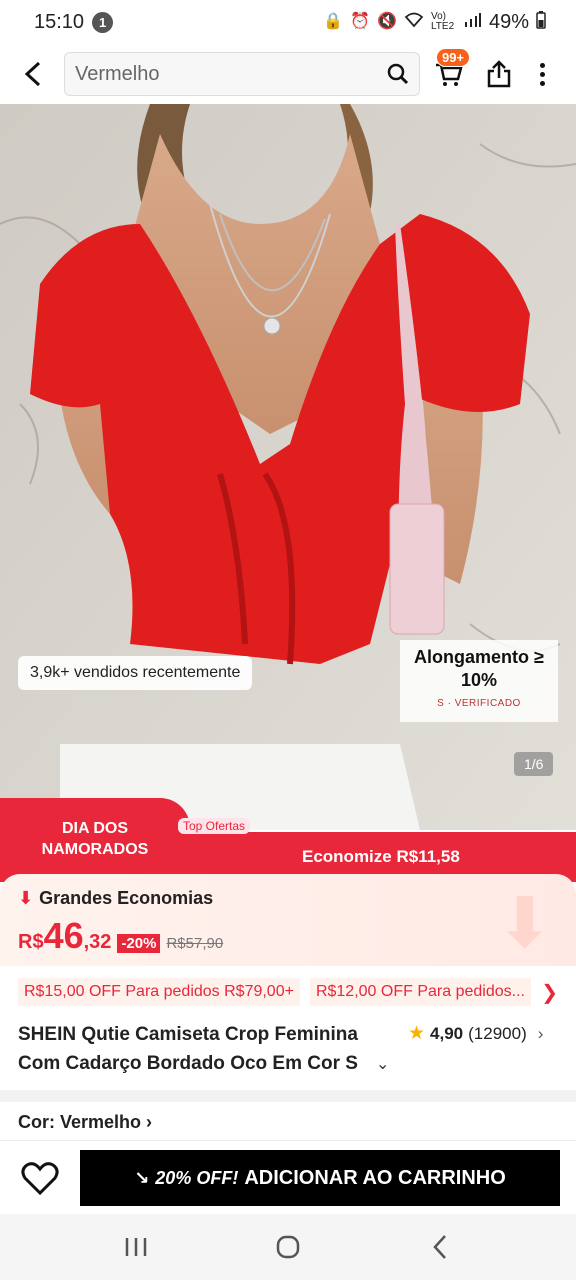 Image resolution: width=576 pixels, height=1280 pixels. What do you see at coordinates (473, 22) in the screenshot?
I see `signal-icon` at bounding box center [473, 22].